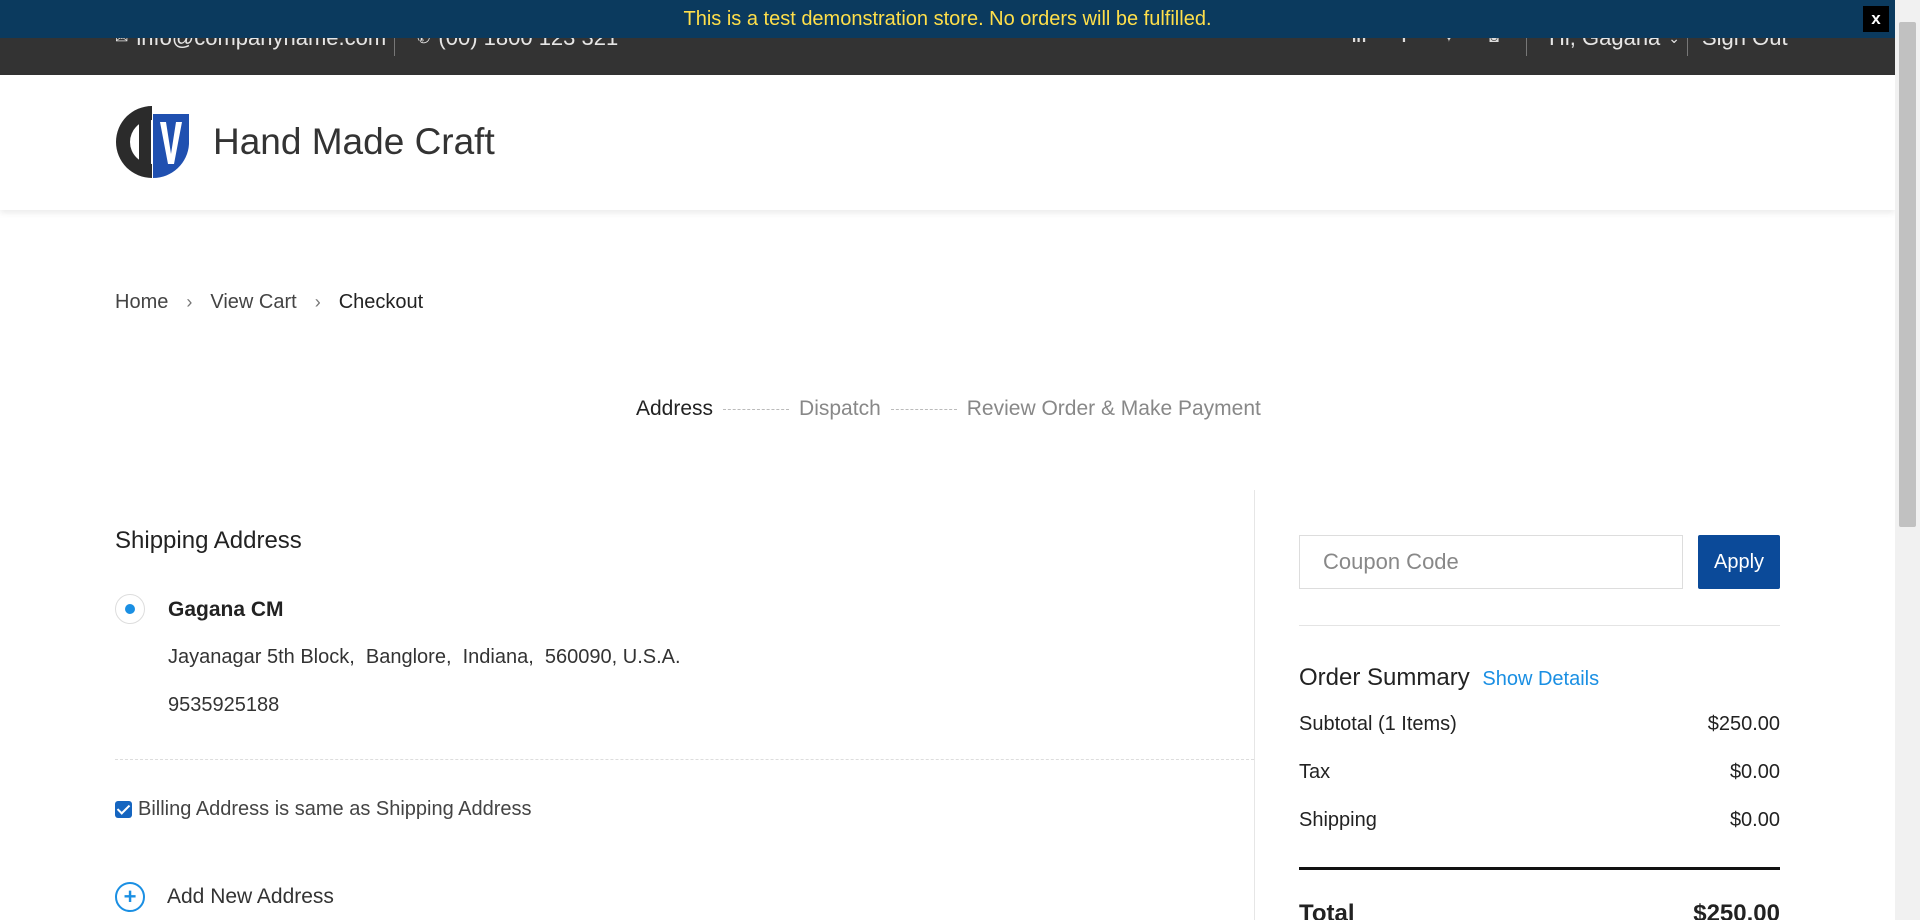  Describe the element at coordinates (1540, 679) in the screenshot. I see `show-details-link: Show Details` at that location.